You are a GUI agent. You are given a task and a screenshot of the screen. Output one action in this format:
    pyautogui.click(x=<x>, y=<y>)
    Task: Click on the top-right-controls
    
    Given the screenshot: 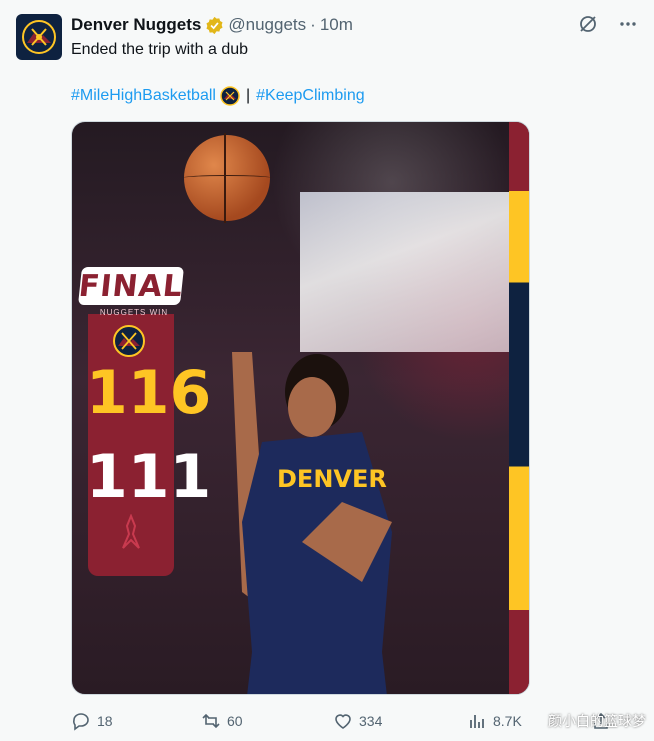 What is the action you would take?
    pyautogui.click(x=608, y=24)
    